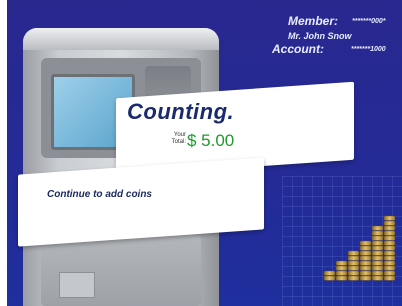 The width and height of the screenshot is (402, 306). I want to click on atm-top, so click(121, 39).